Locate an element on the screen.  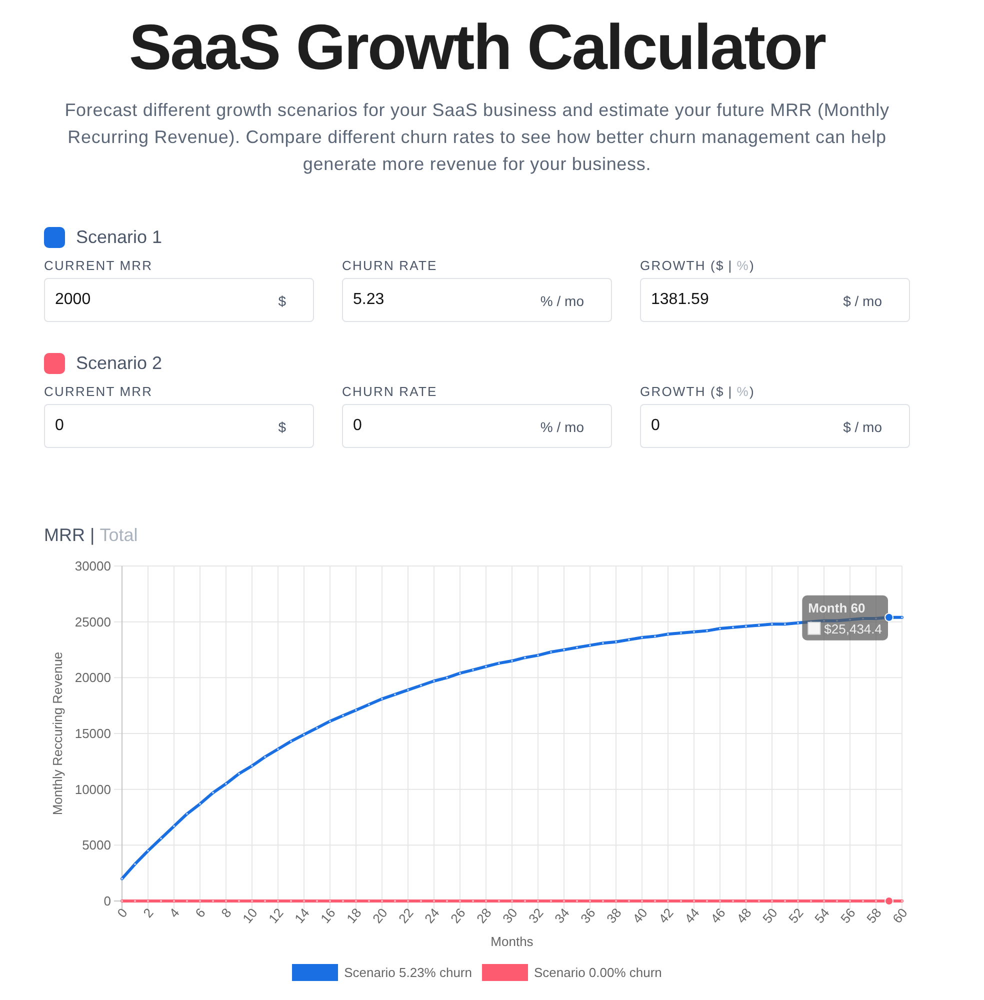
x-tick-label: 16 is located at coordinates (328, 915).